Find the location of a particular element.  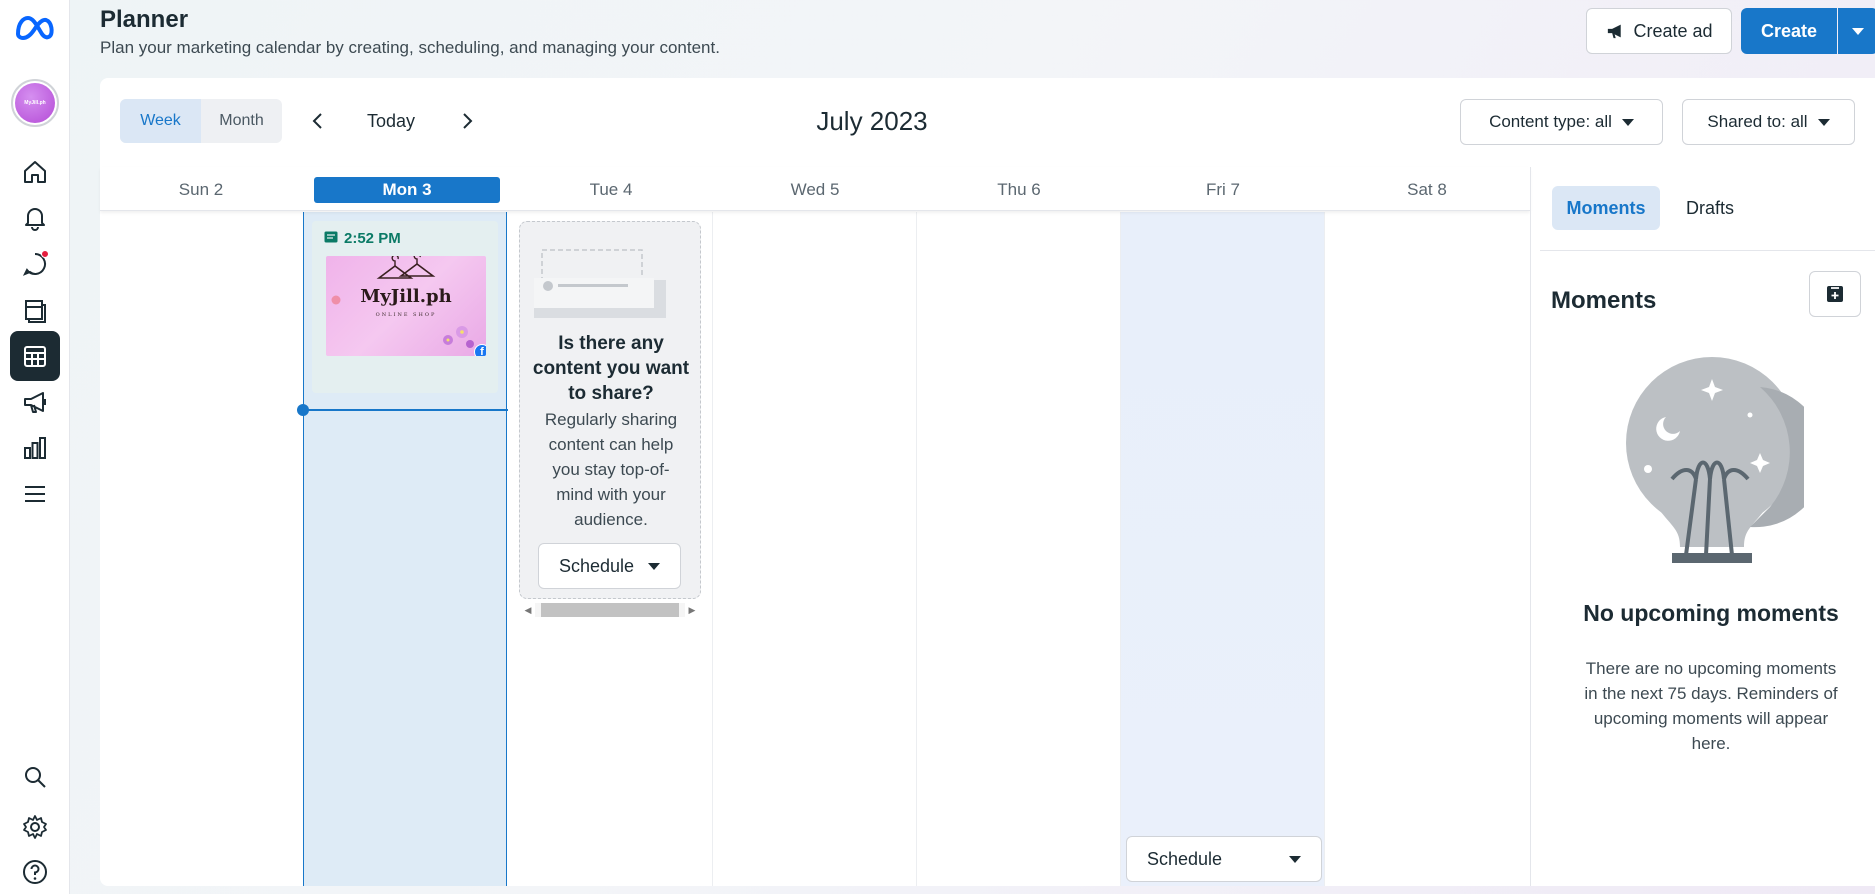

home-icon is located at coordinates (35, 172).